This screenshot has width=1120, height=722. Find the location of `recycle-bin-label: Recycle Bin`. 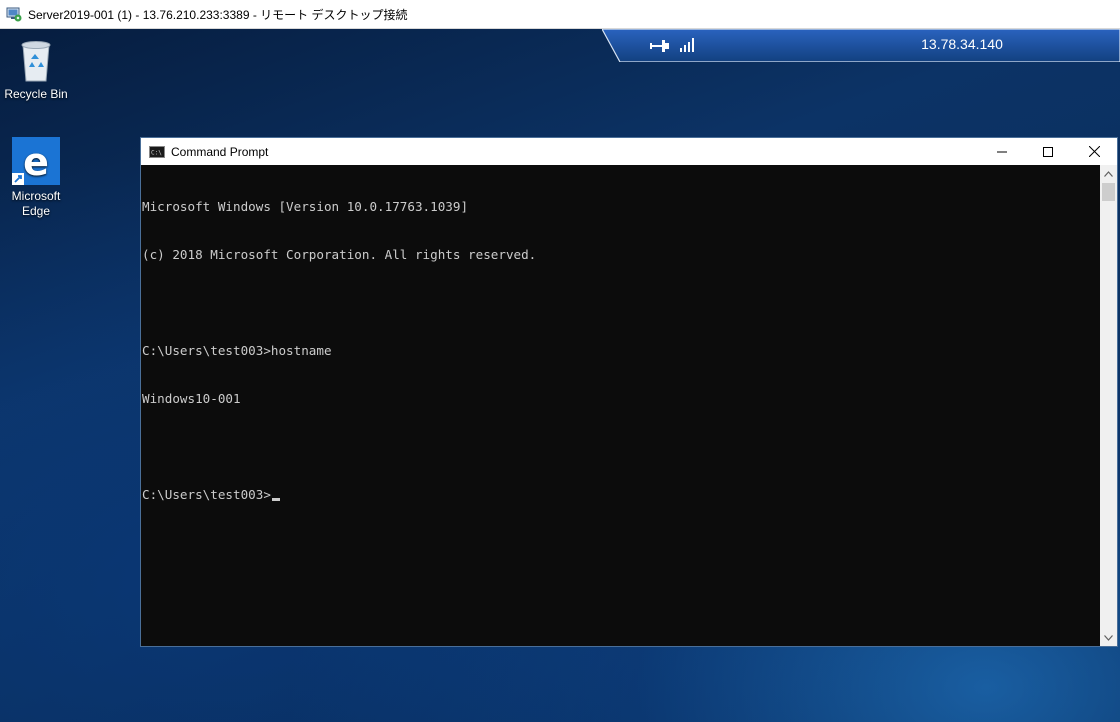

recycle-bin-label: Recycle Bin is located at coordinates (36, 94).